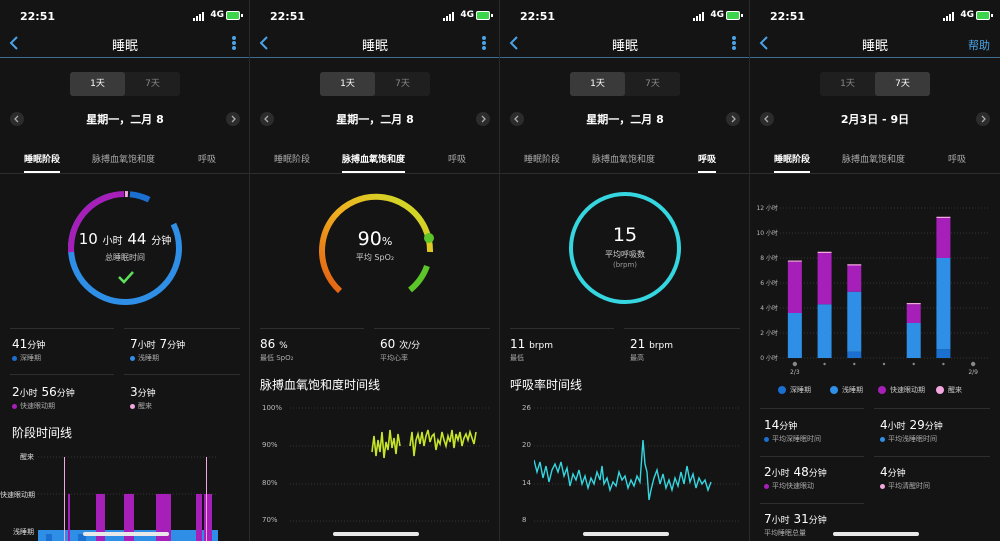  Describe the element at coordinates (125, 257) in the screenshot. I see `ring-label: 总睡眠时间` at that location.